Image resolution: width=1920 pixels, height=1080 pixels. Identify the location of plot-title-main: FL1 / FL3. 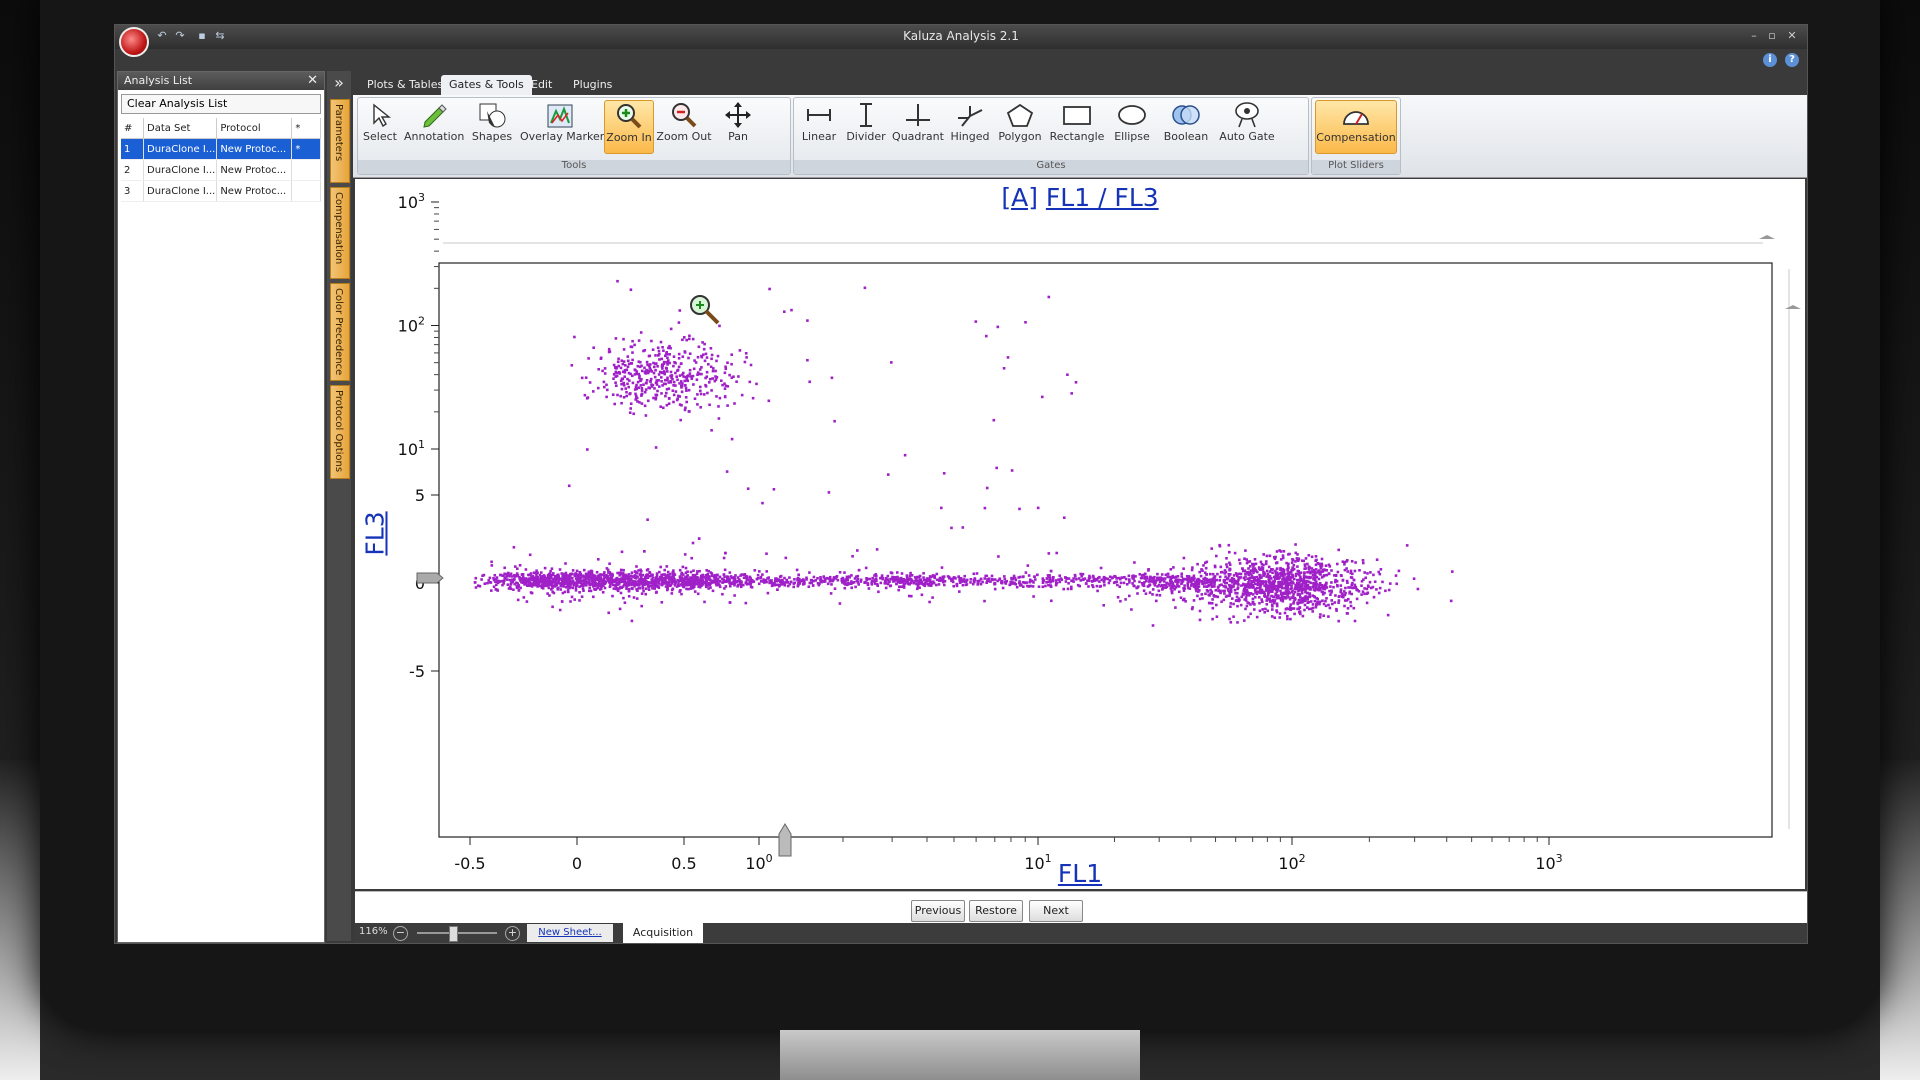
(1102, 197).